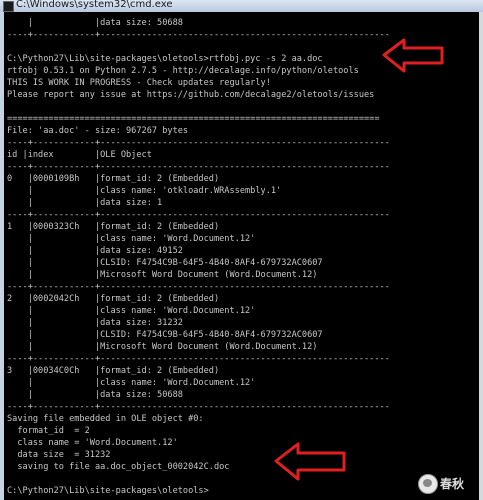 The width and height of the screenshot is (483, 500). Describe the element at coordinates (105, 419) in the screenshot. I see `console-line: Saving file embedded in OLE object #0:` at that location.